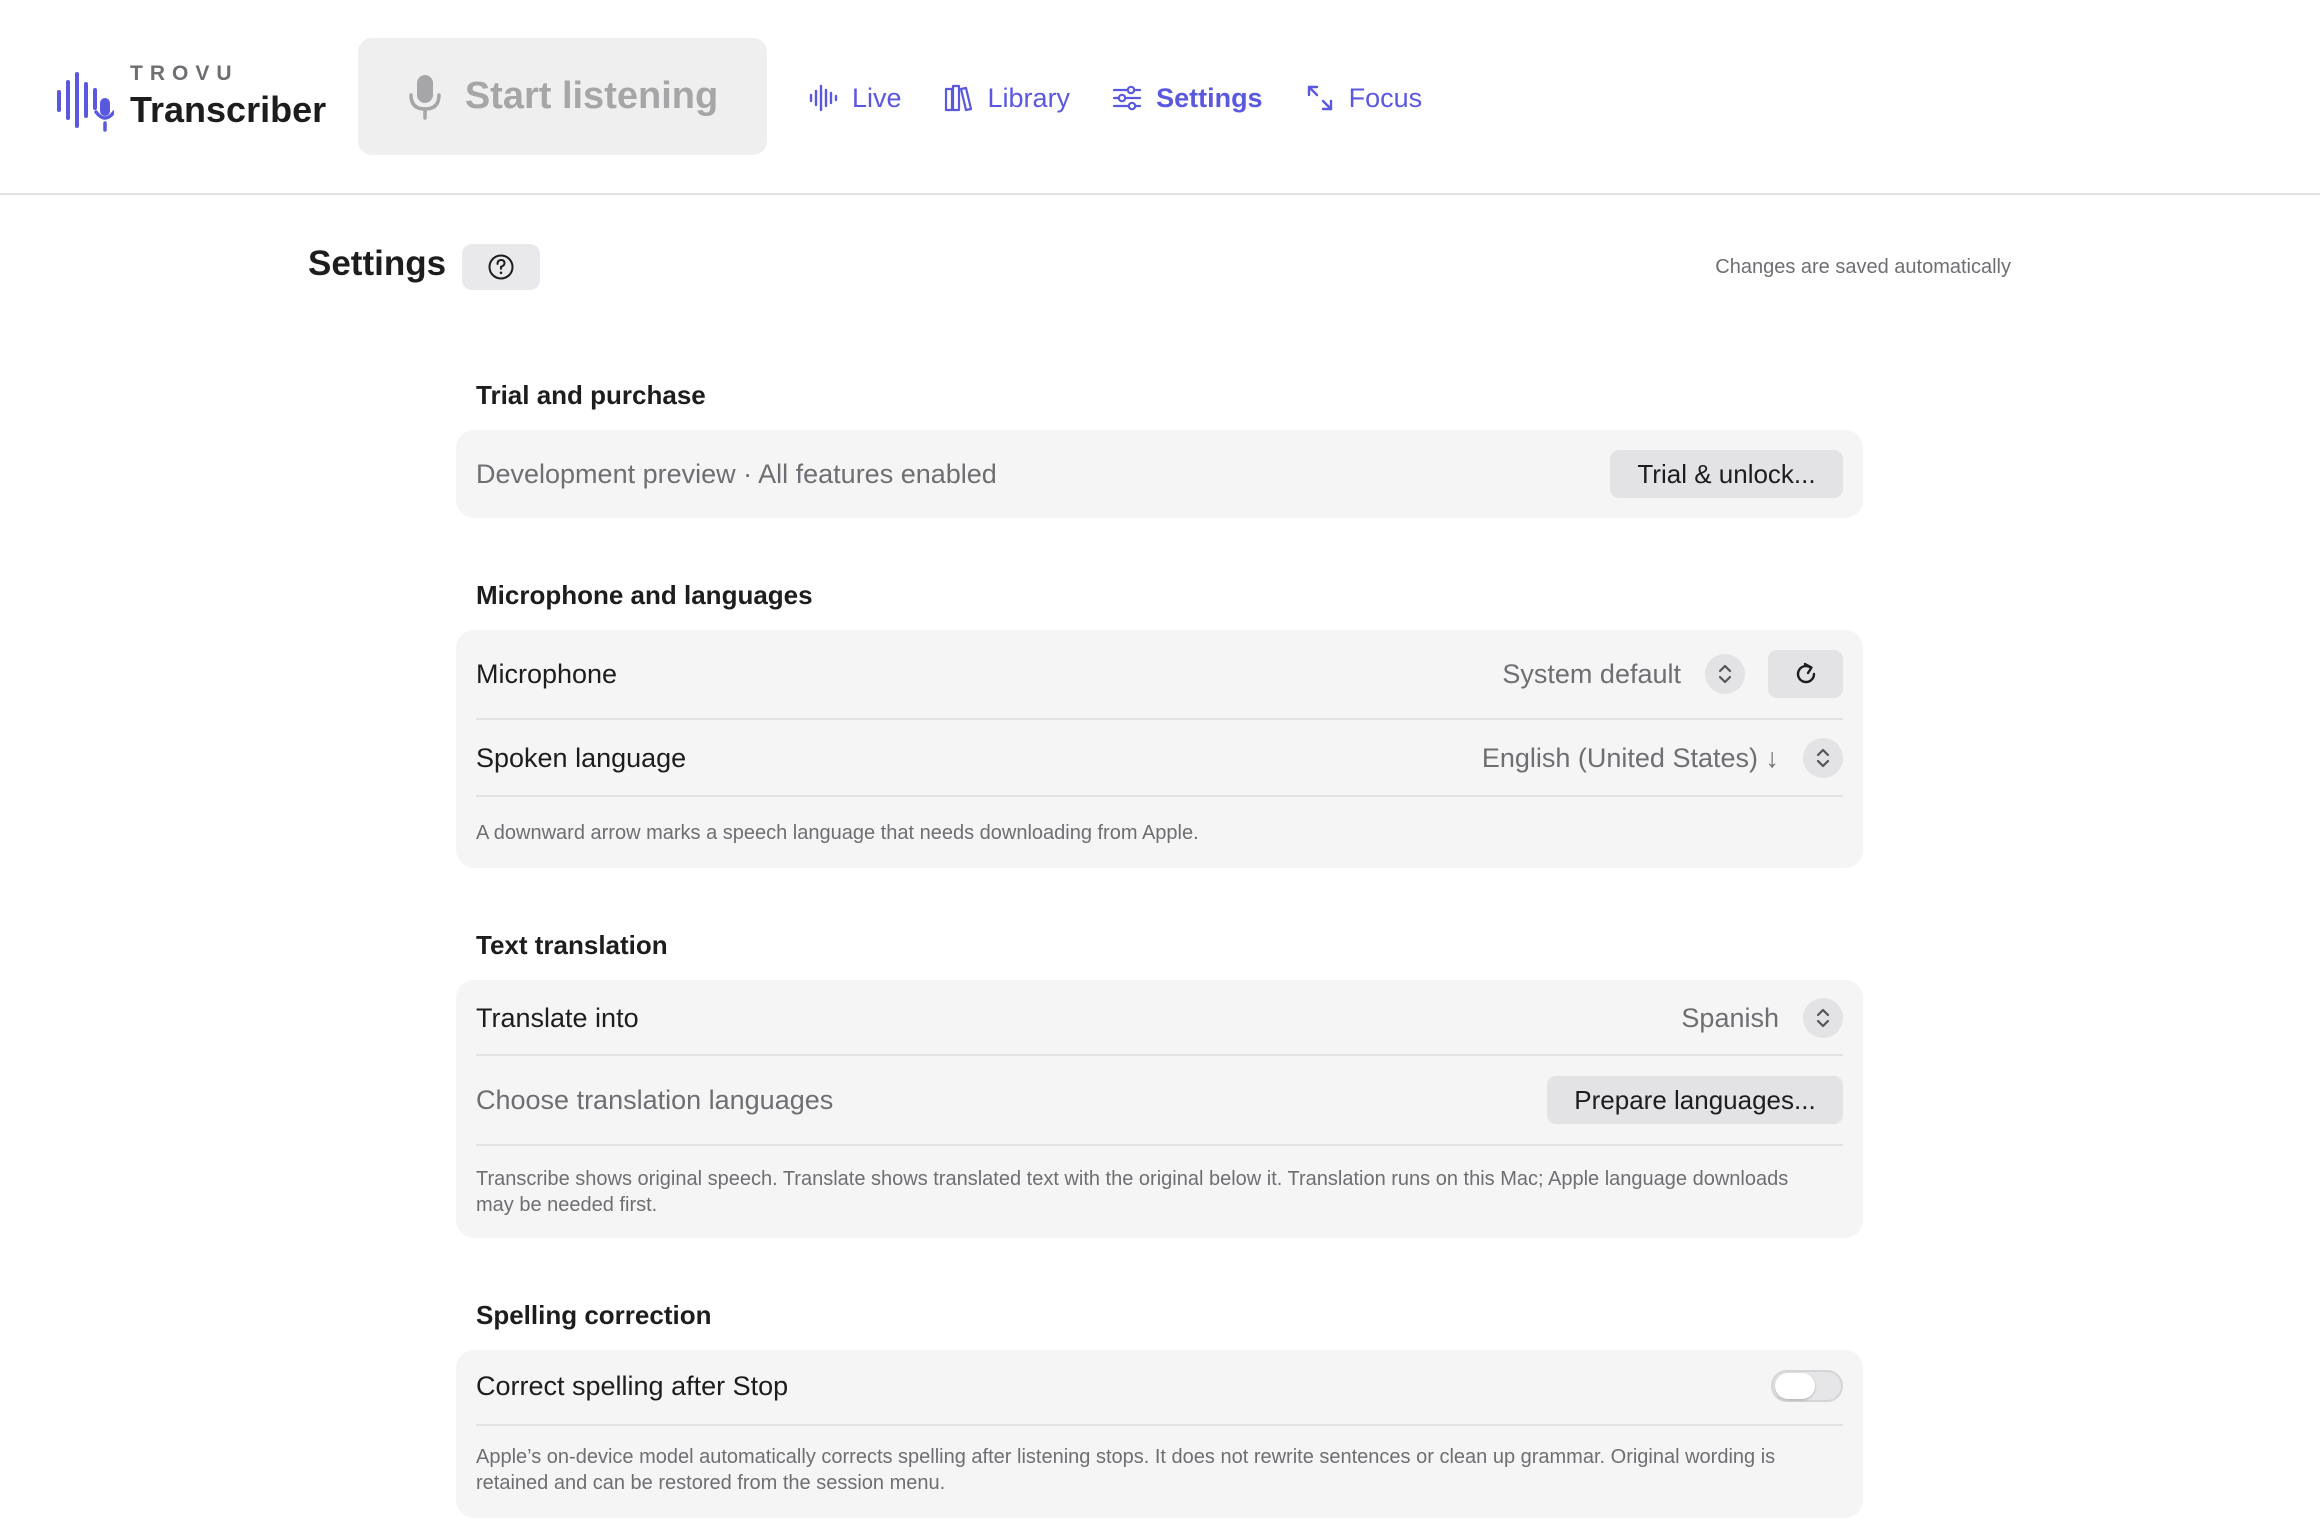 This screenshot has height=1520, width=2320. I want to click on section-title-spelling: Spelling correction, so click(594, 1315).